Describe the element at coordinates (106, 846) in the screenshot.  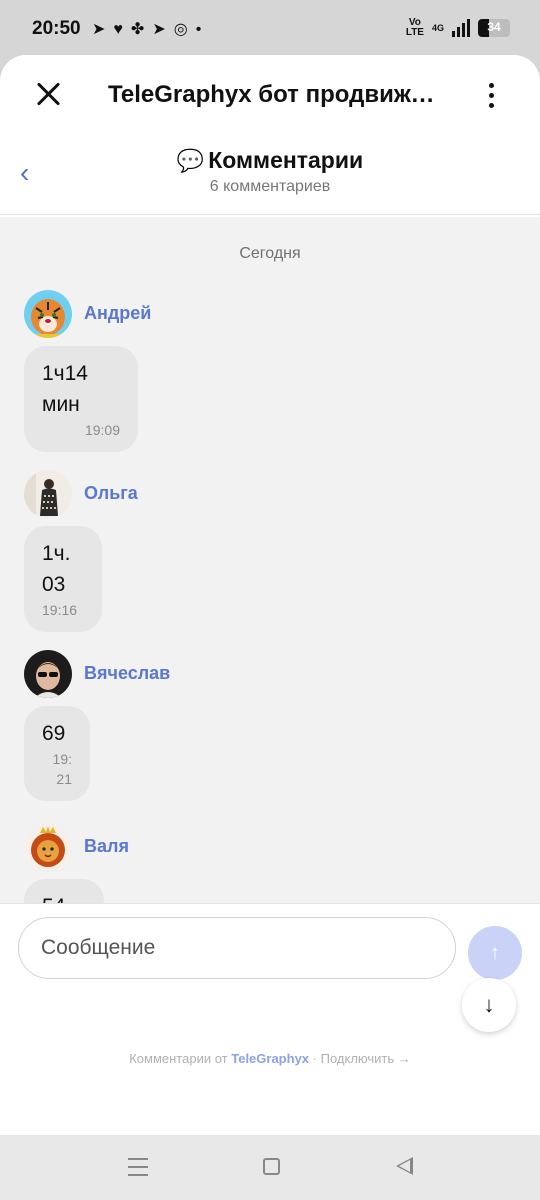
I see `comment-author: Валя` at that location.